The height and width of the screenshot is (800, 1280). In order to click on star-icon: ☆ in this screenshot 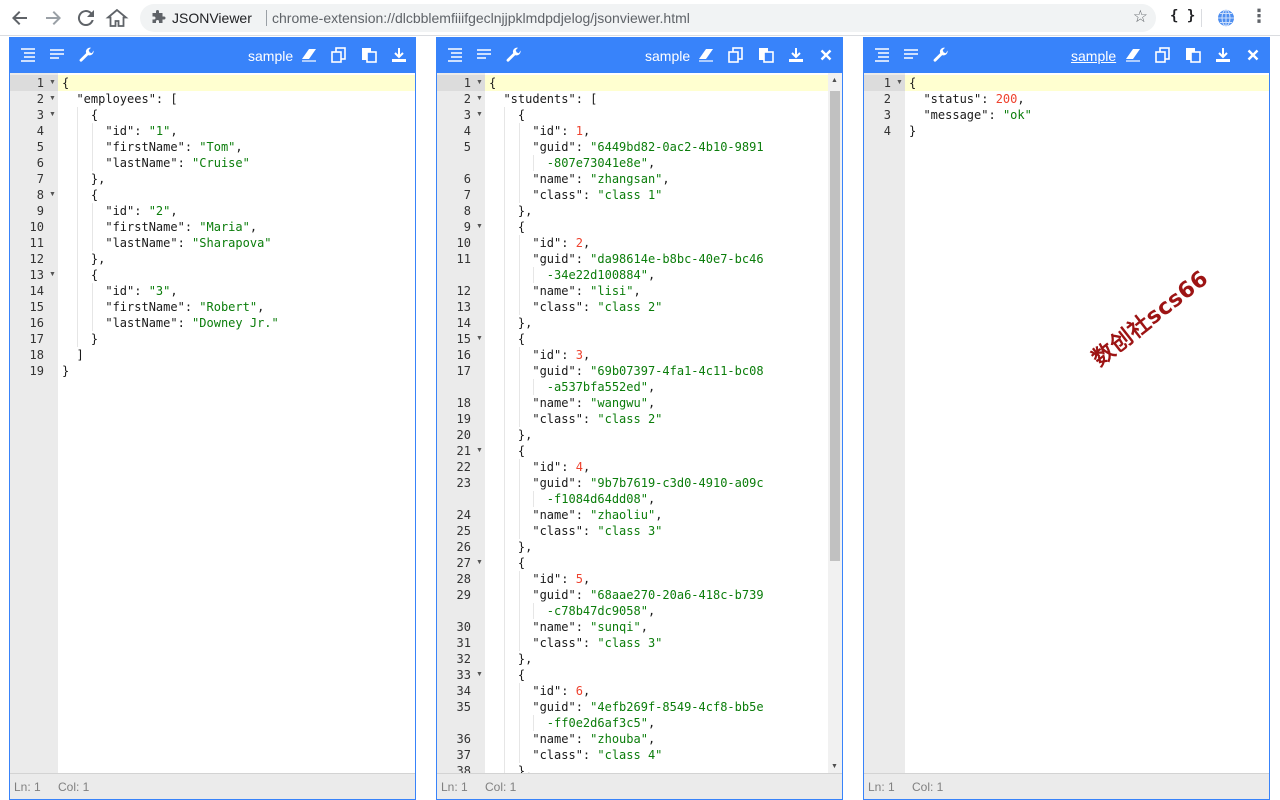, I will do `click(1140, 17)`.